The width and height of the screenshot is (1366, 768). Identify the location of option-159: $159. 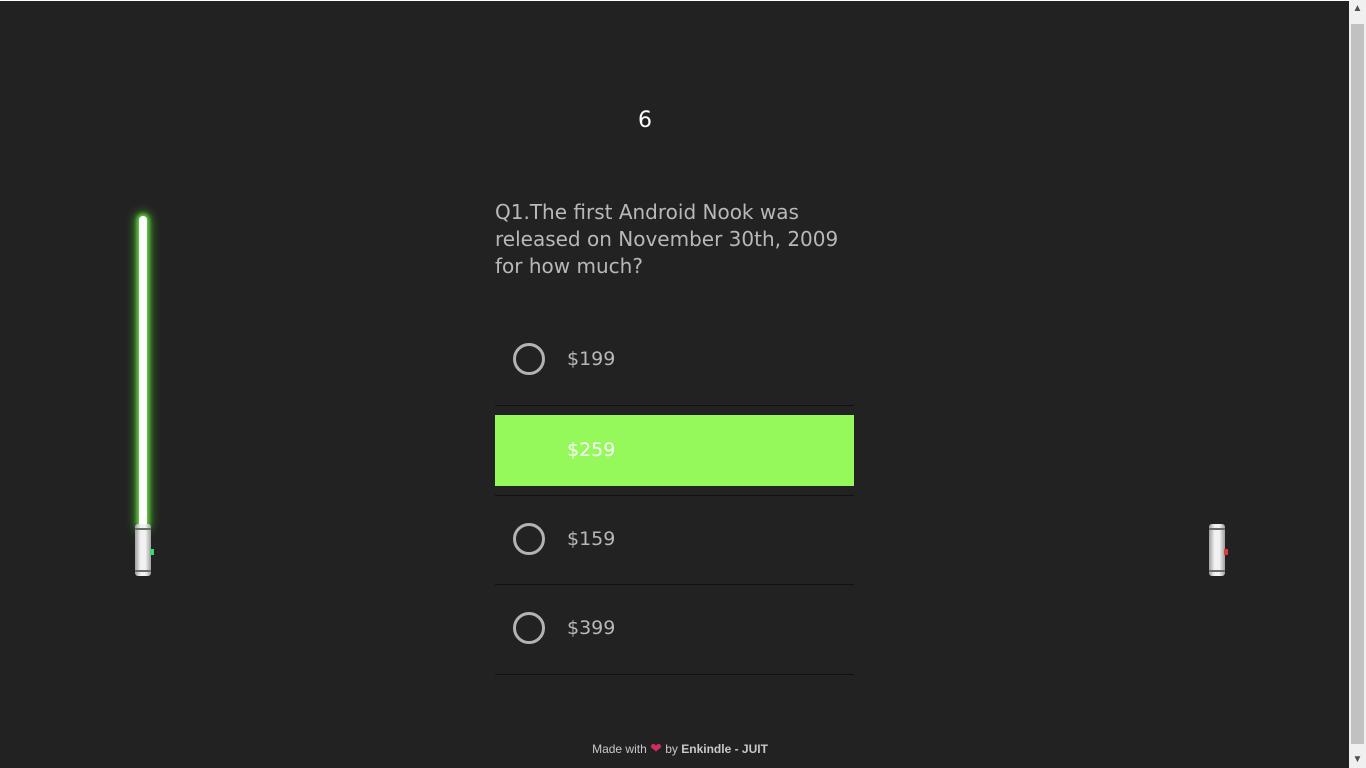
(674, 540).